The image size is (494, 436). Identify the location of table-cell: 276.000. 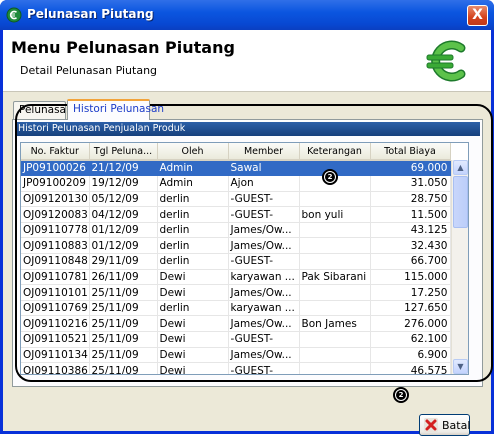
(410, 324).